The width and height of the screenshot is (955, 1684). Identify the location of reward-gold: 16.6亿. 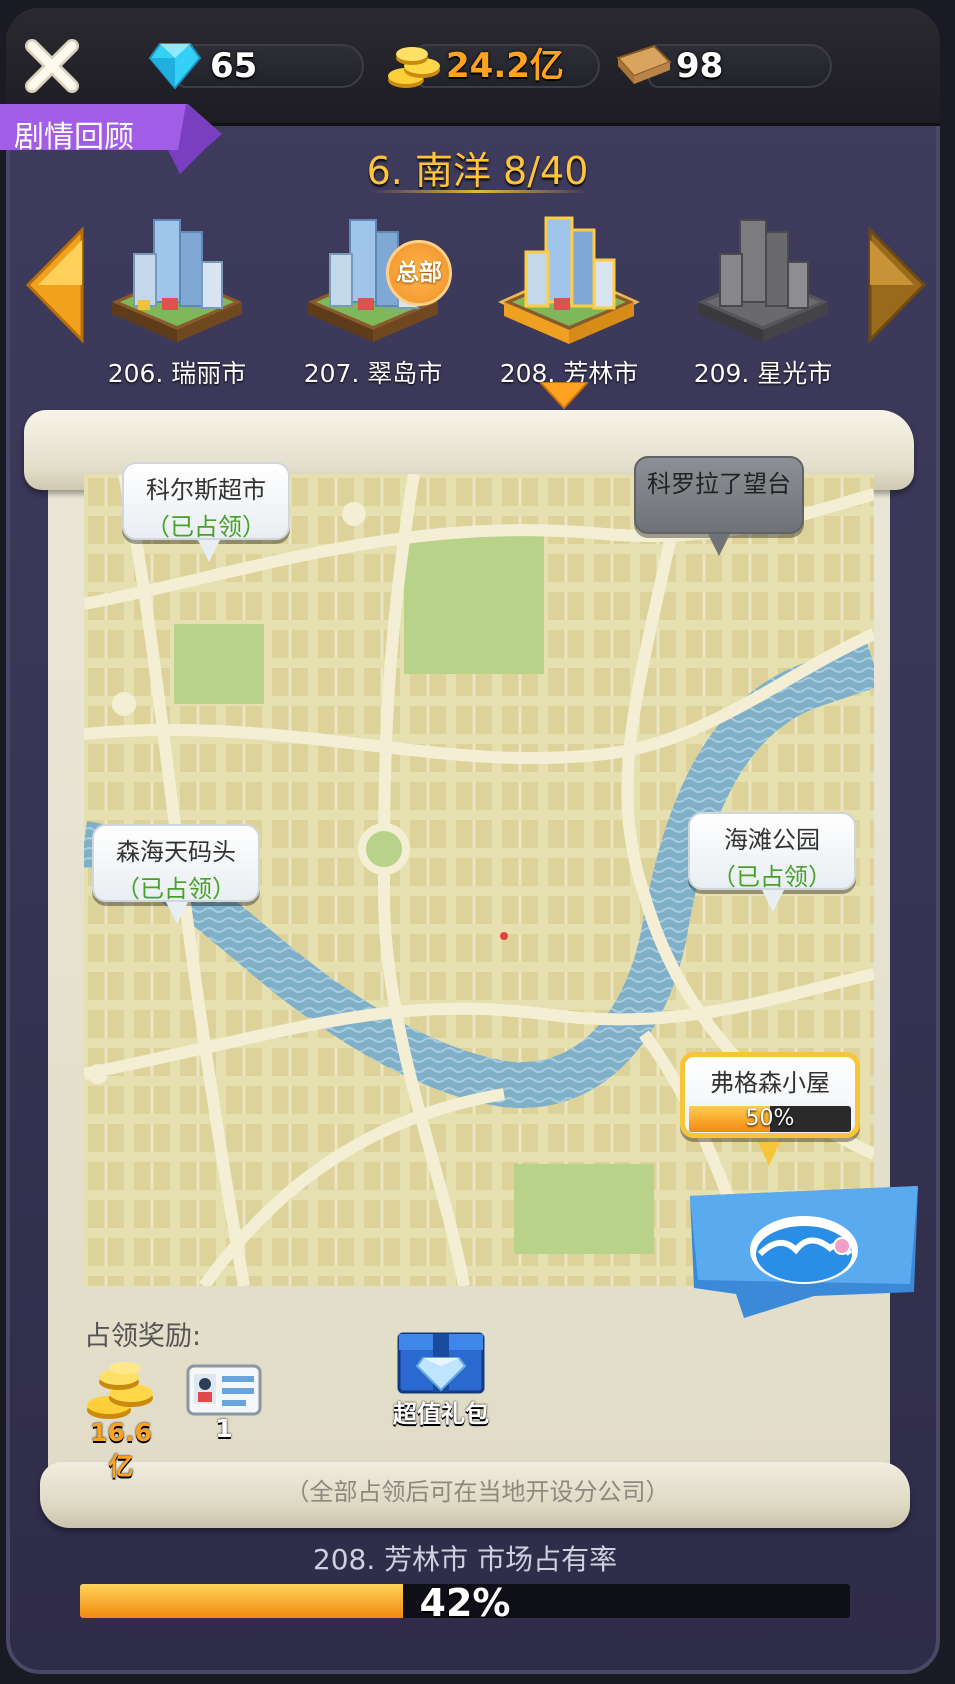
(121, 1421).